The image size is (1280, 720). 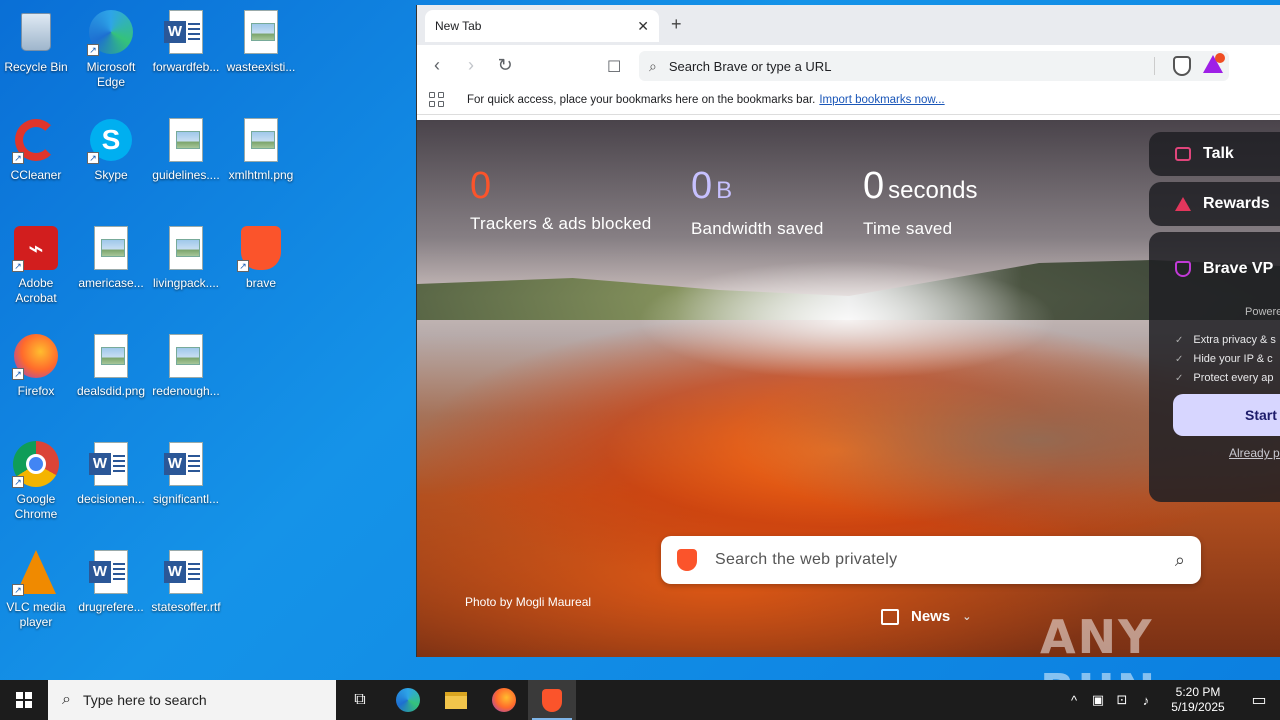 What do you see at coordinates (614, 67) in the screenshot?
I see `bookmark-icon: ☐` at bounding box center [614, 67].